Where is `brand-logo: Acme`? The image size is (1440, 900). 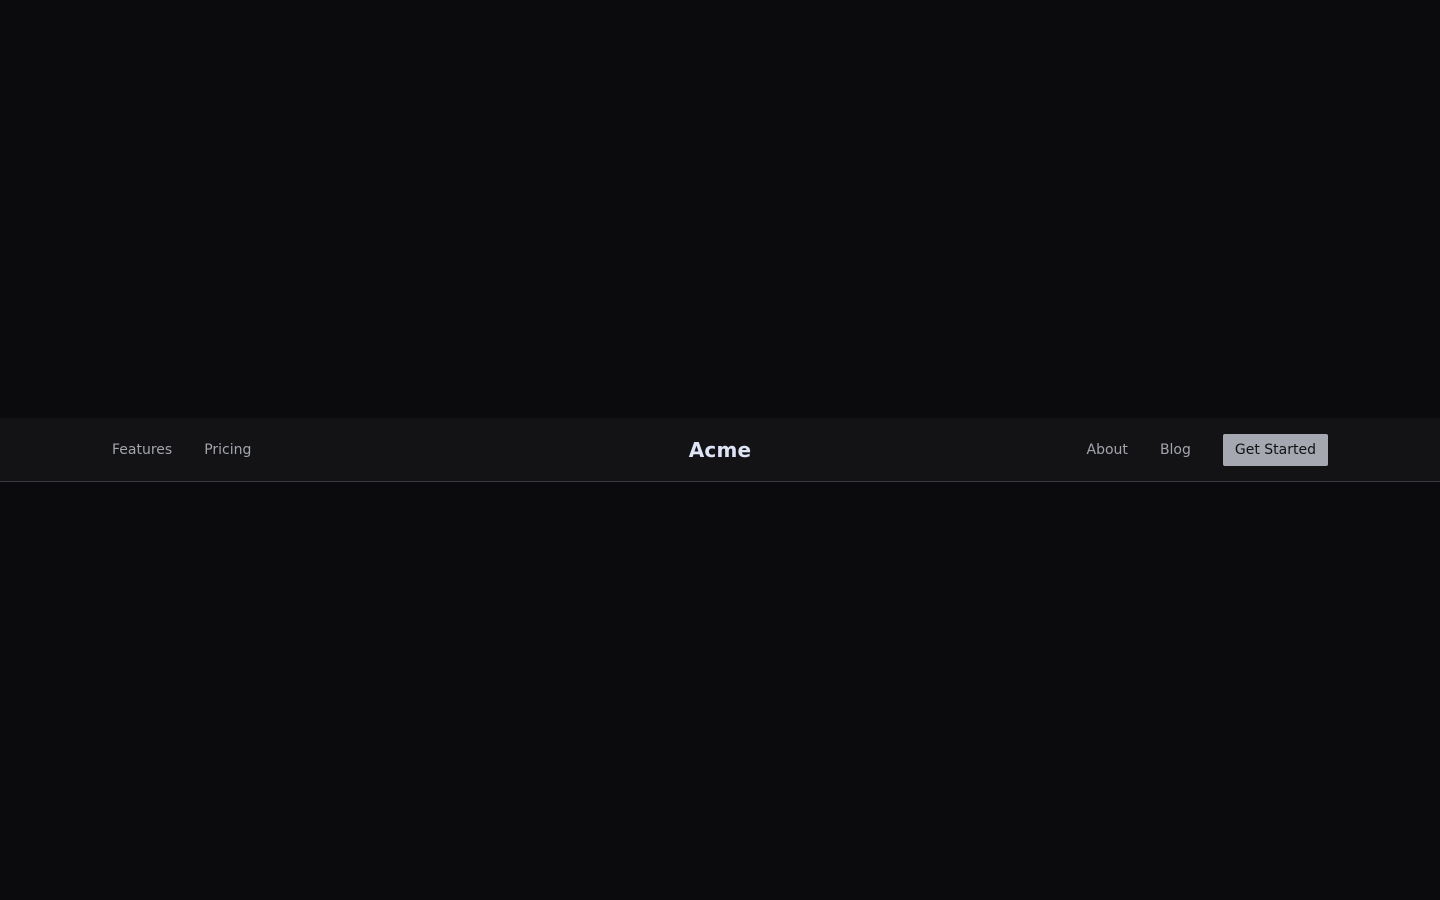
brand-logo: Acme is located at coordinates (720, 450).